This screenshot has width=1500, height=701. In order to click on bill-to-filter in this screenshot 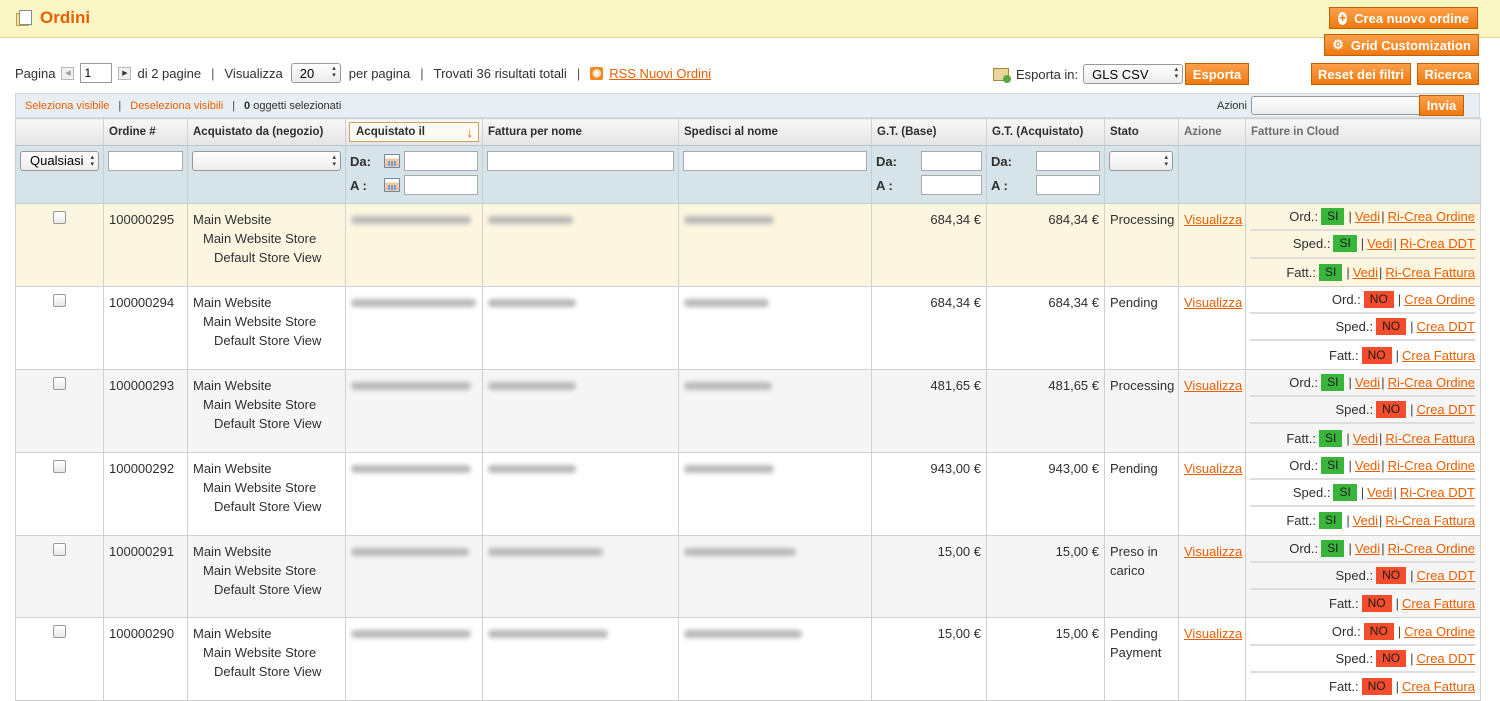, I will do `click(580, 161)`.